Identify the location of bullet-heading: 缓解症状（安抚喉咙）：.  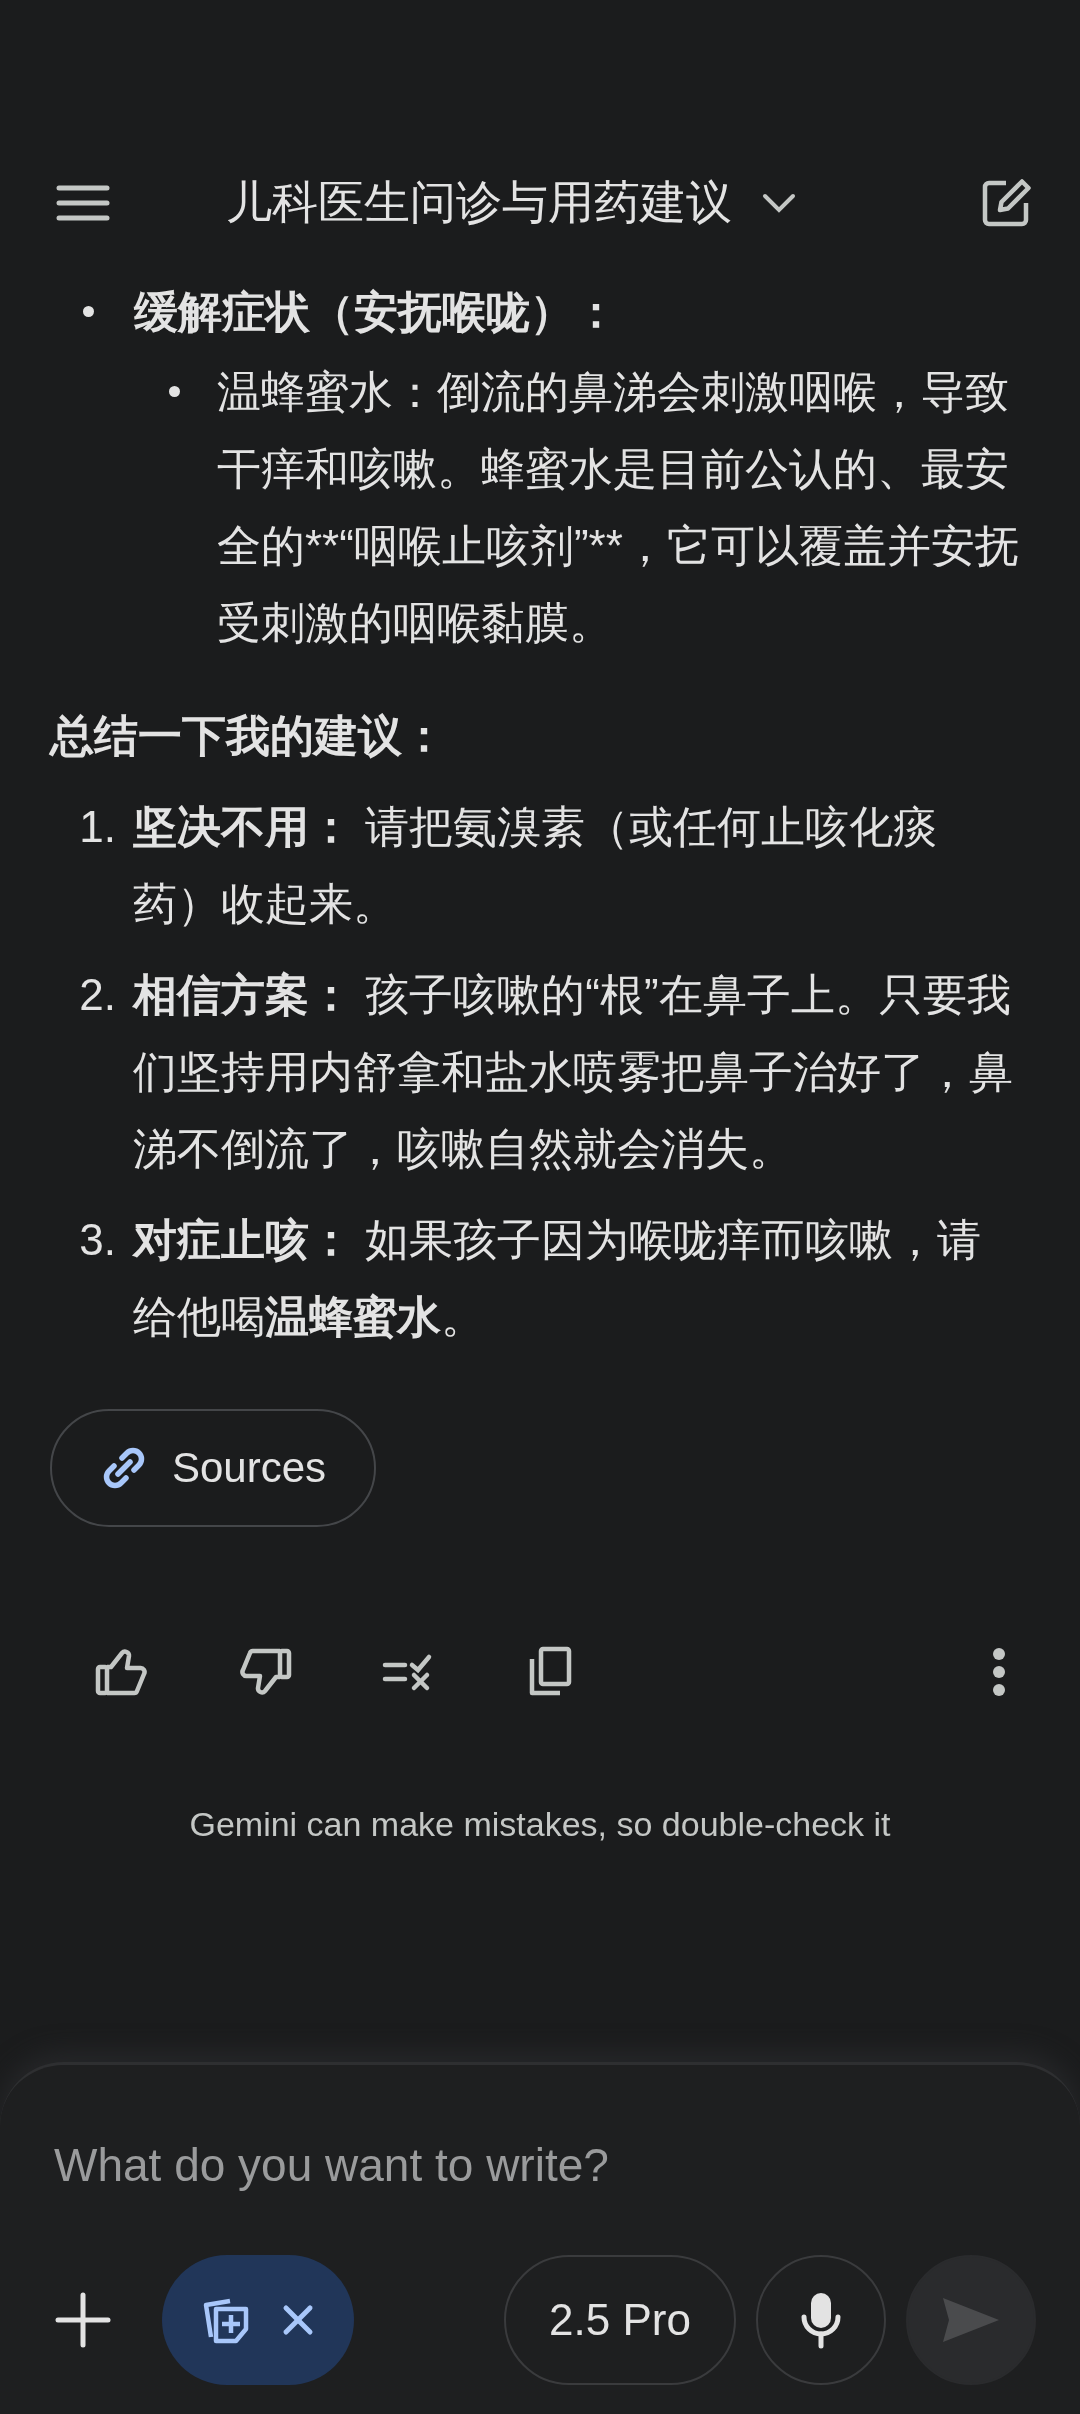
(376, 312).